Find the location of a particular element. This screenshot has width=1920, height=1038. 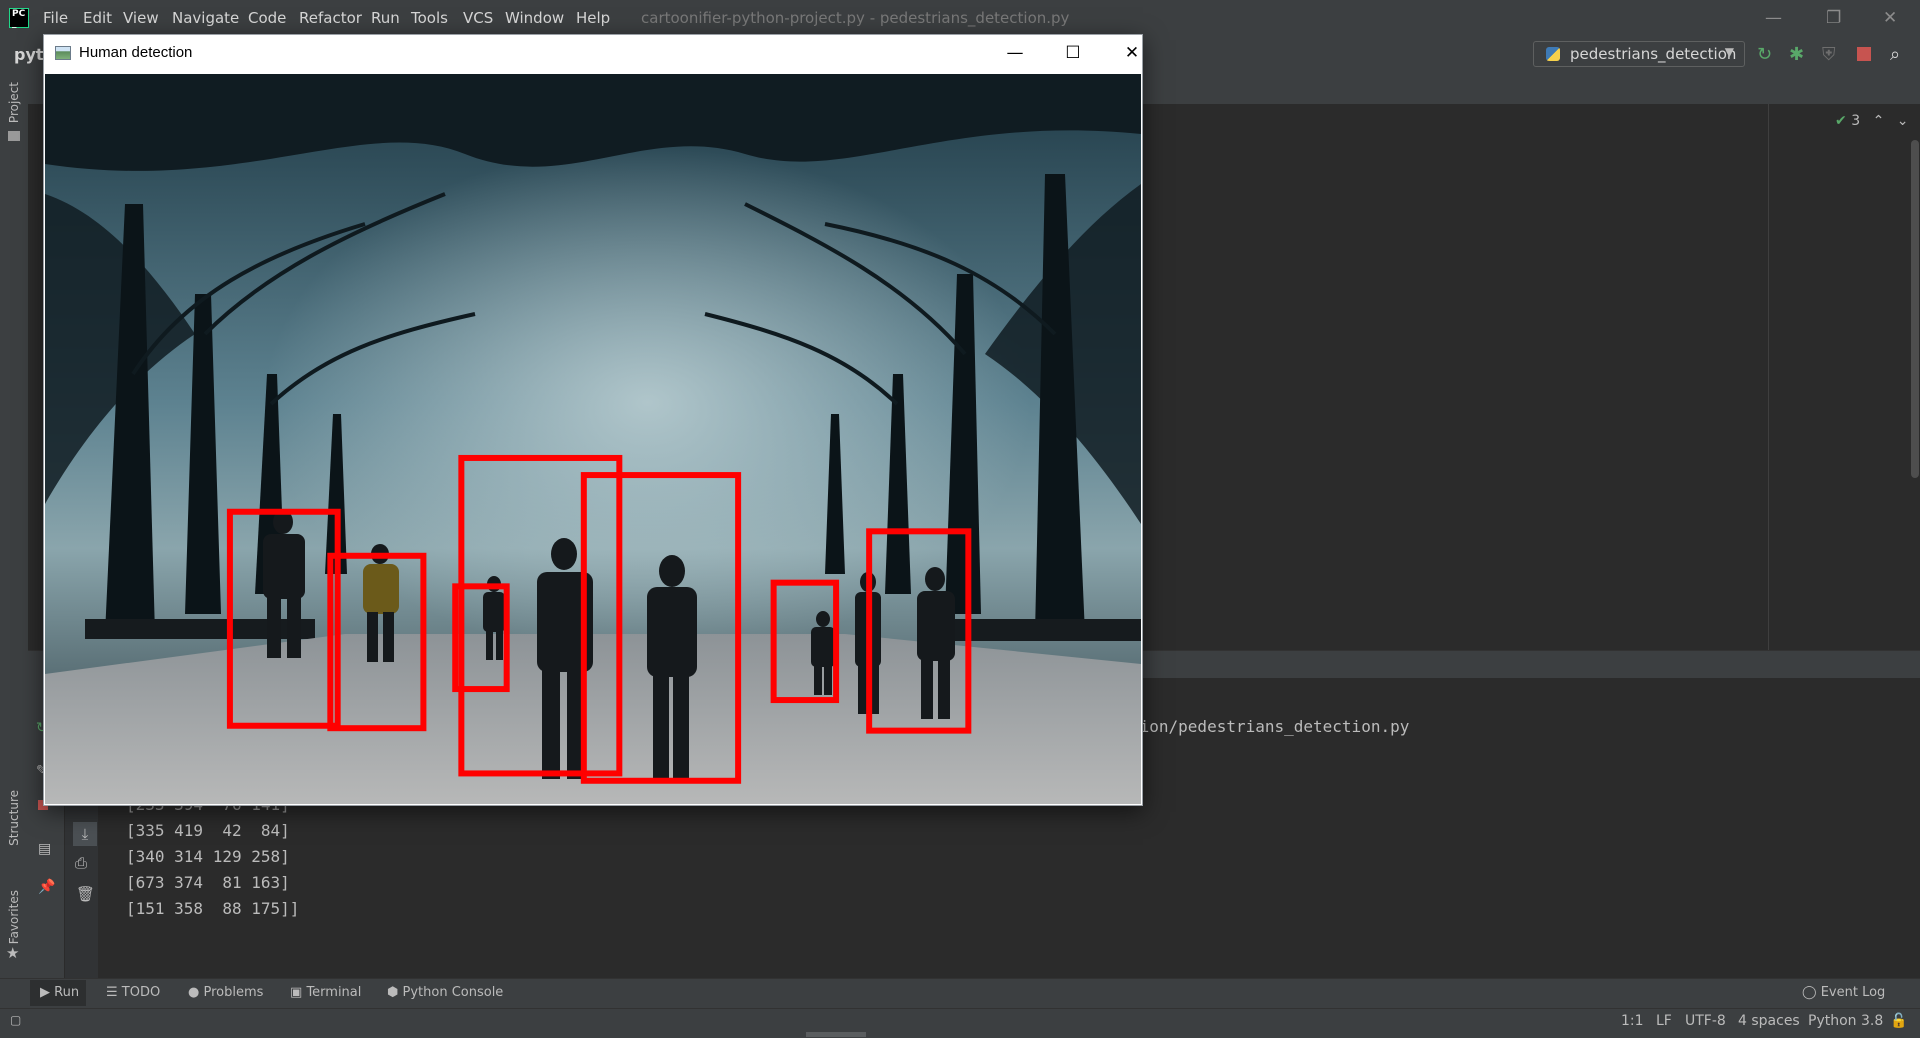

check-icon: ✔ is located at coordinates (1841, 121).